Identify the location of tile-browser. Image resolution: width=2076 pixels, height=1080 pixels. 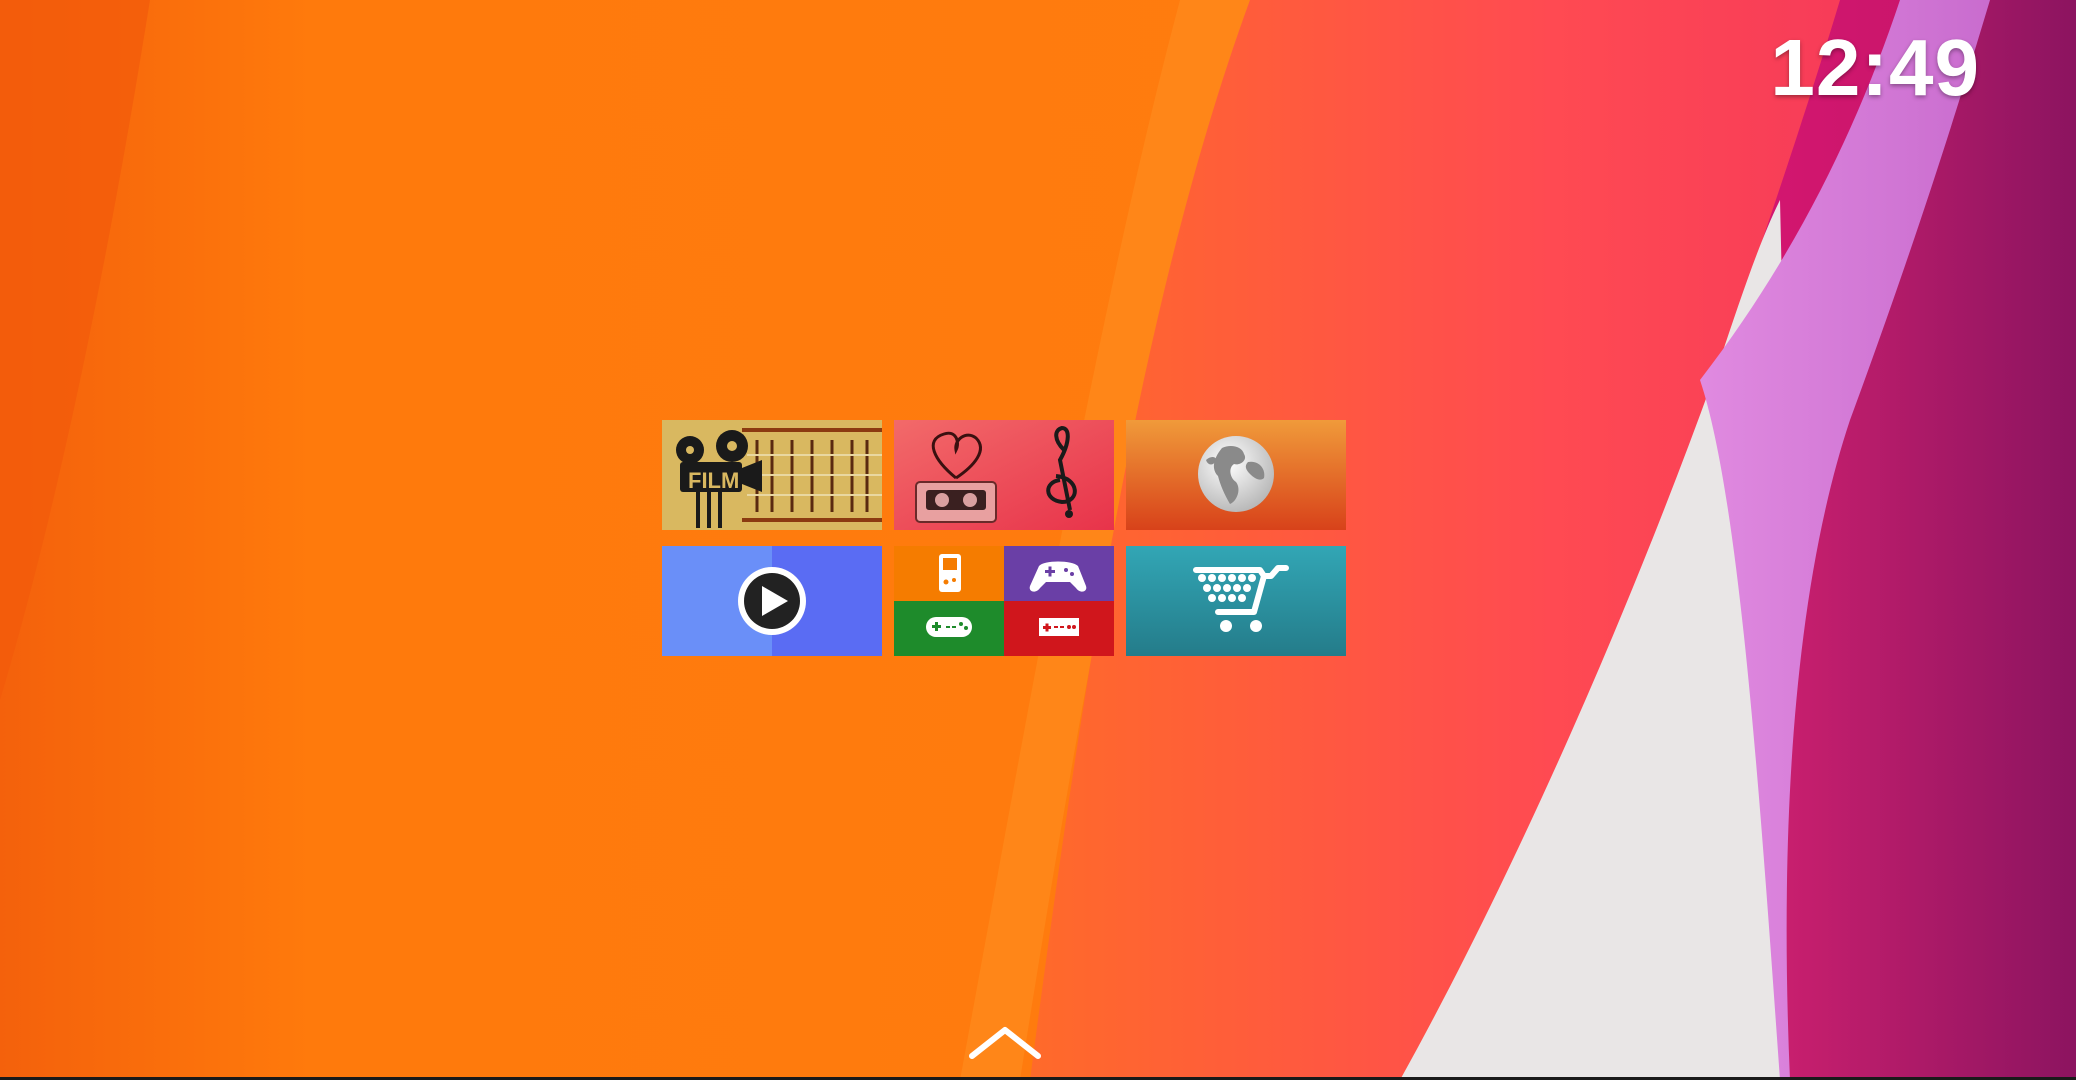
(1236, 475).